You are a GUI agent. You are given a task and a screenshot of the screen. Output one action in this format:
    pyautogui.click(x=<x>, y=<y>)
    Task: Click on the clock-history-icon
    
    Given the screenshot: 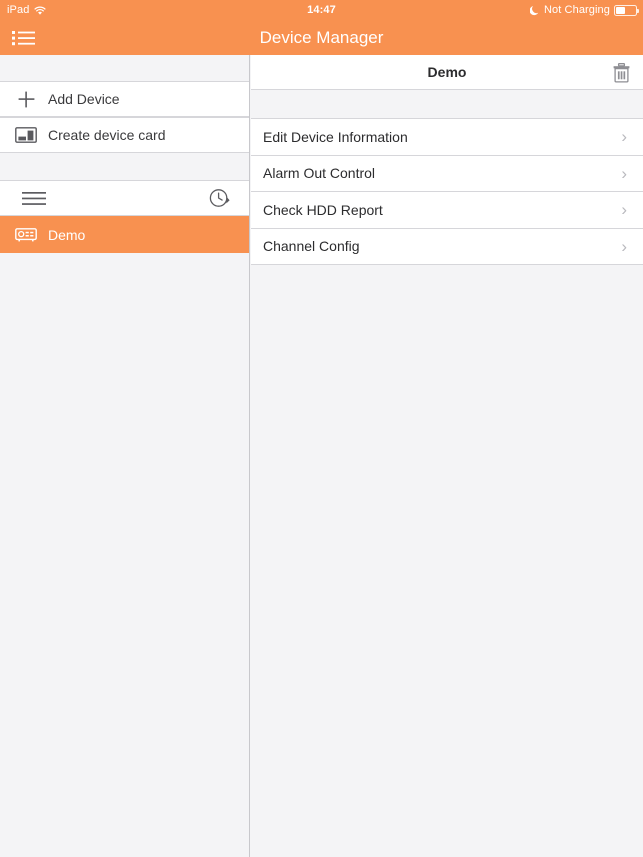 What is the action you would take?
    pyautogui.click(x=220, y=198)
    